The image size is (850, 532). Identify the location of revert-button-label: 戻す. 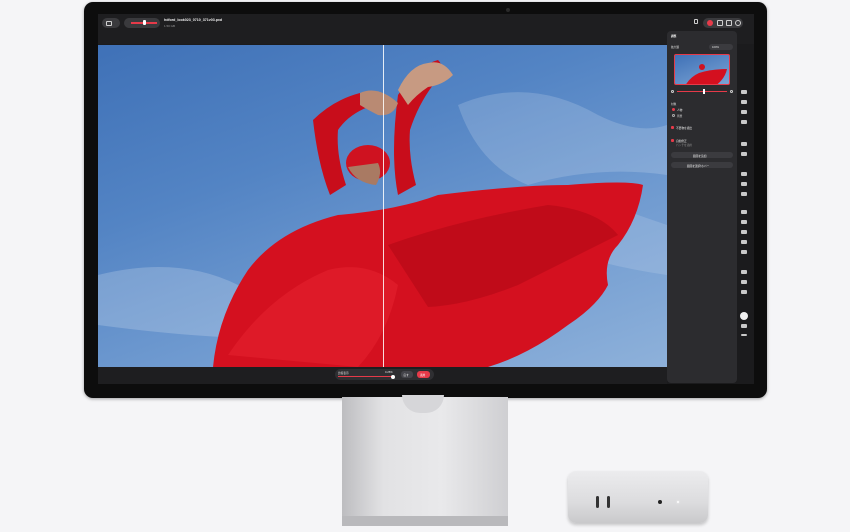
(406, 375).